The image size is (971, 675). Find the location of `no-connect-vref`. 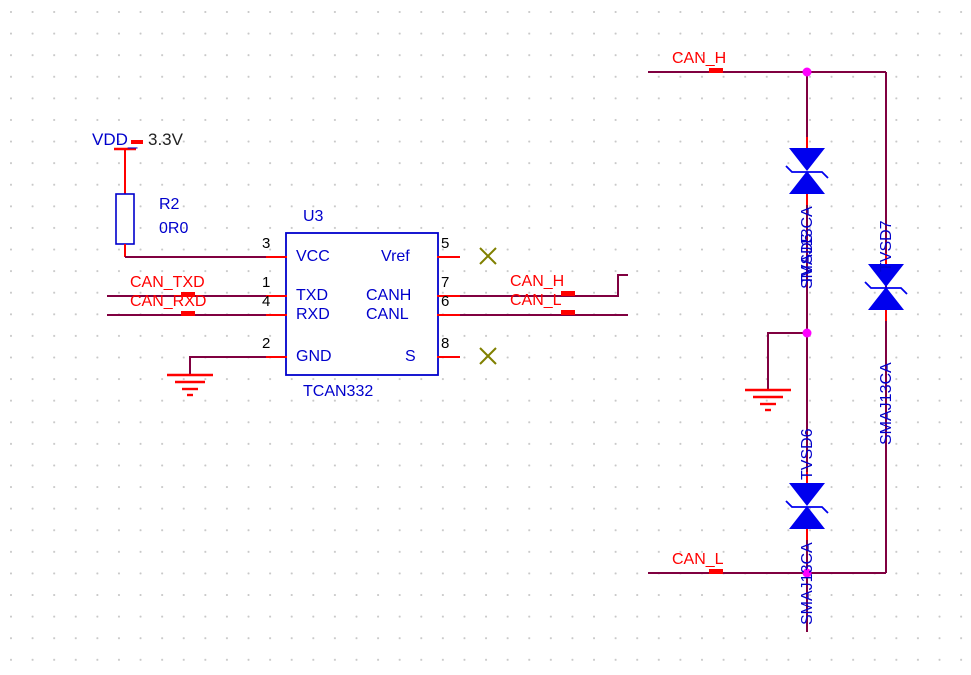

no-connect-vref is located at coordinates (488, 256).